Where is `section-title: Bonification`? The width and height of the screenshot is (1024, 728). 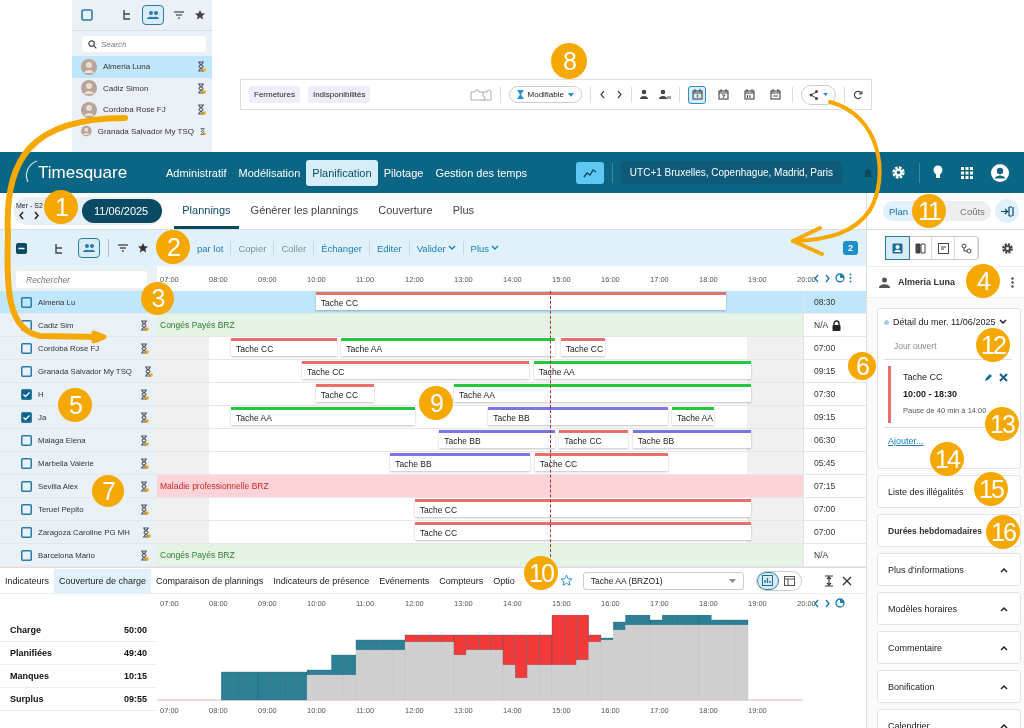 section-title: Bonification is located at coordinates (911, 686).